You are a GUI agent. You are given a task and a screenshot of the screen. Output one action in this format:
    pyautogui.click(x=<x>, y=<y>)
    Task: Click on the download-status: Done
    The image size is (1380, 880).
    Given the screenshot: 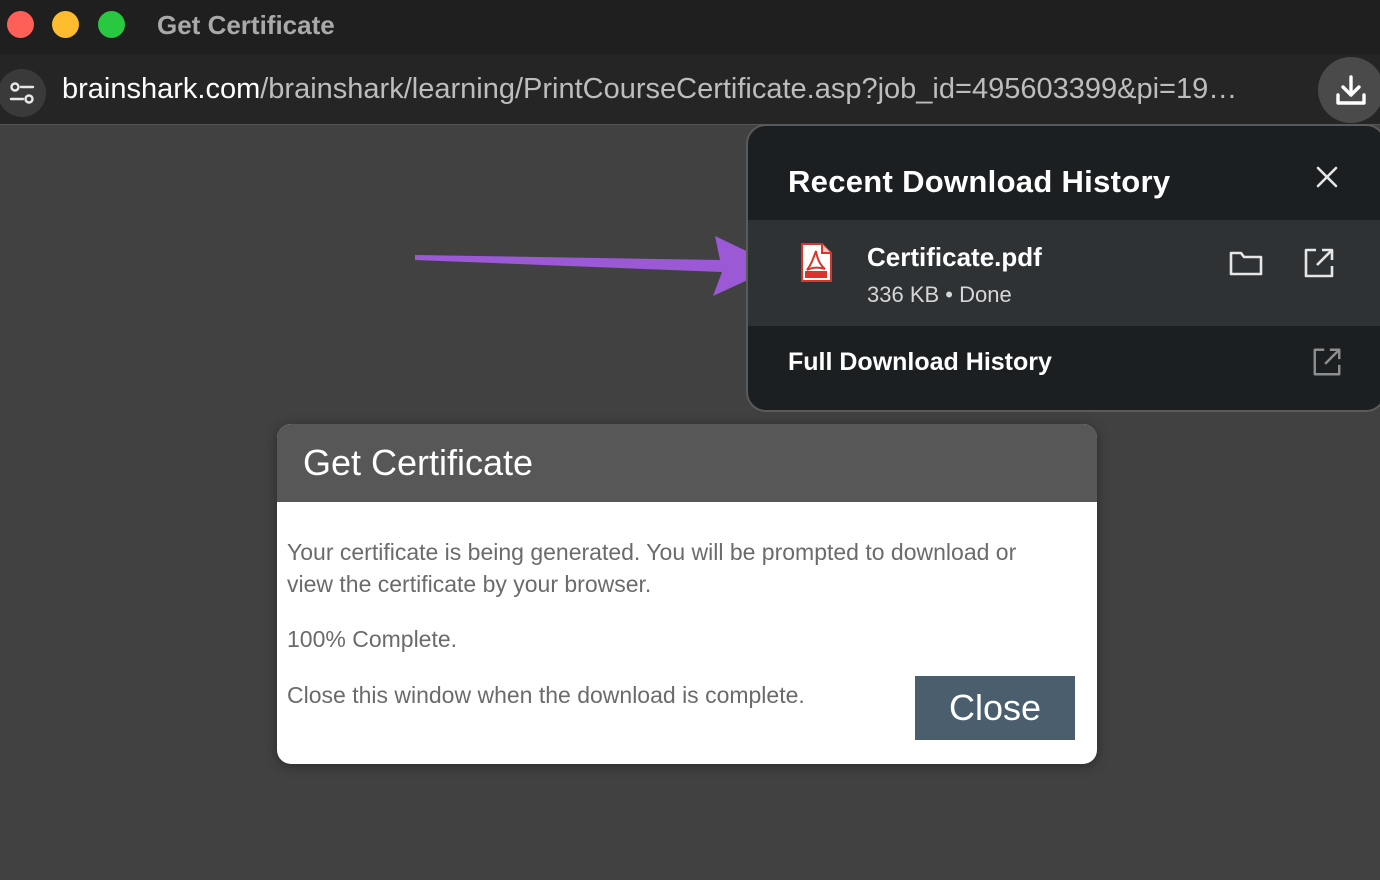 What is the action you would take?
    pyautogui.click(x=985, y=294)
    